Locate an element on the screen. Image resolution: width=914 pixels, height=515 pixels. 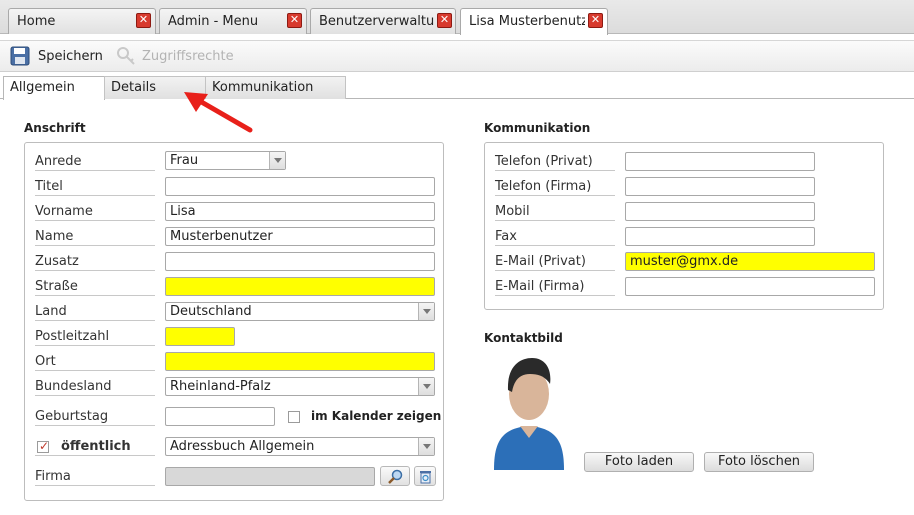
adressbuch-value: Adressbuch Allgemein is located at coordinates (242, 446).